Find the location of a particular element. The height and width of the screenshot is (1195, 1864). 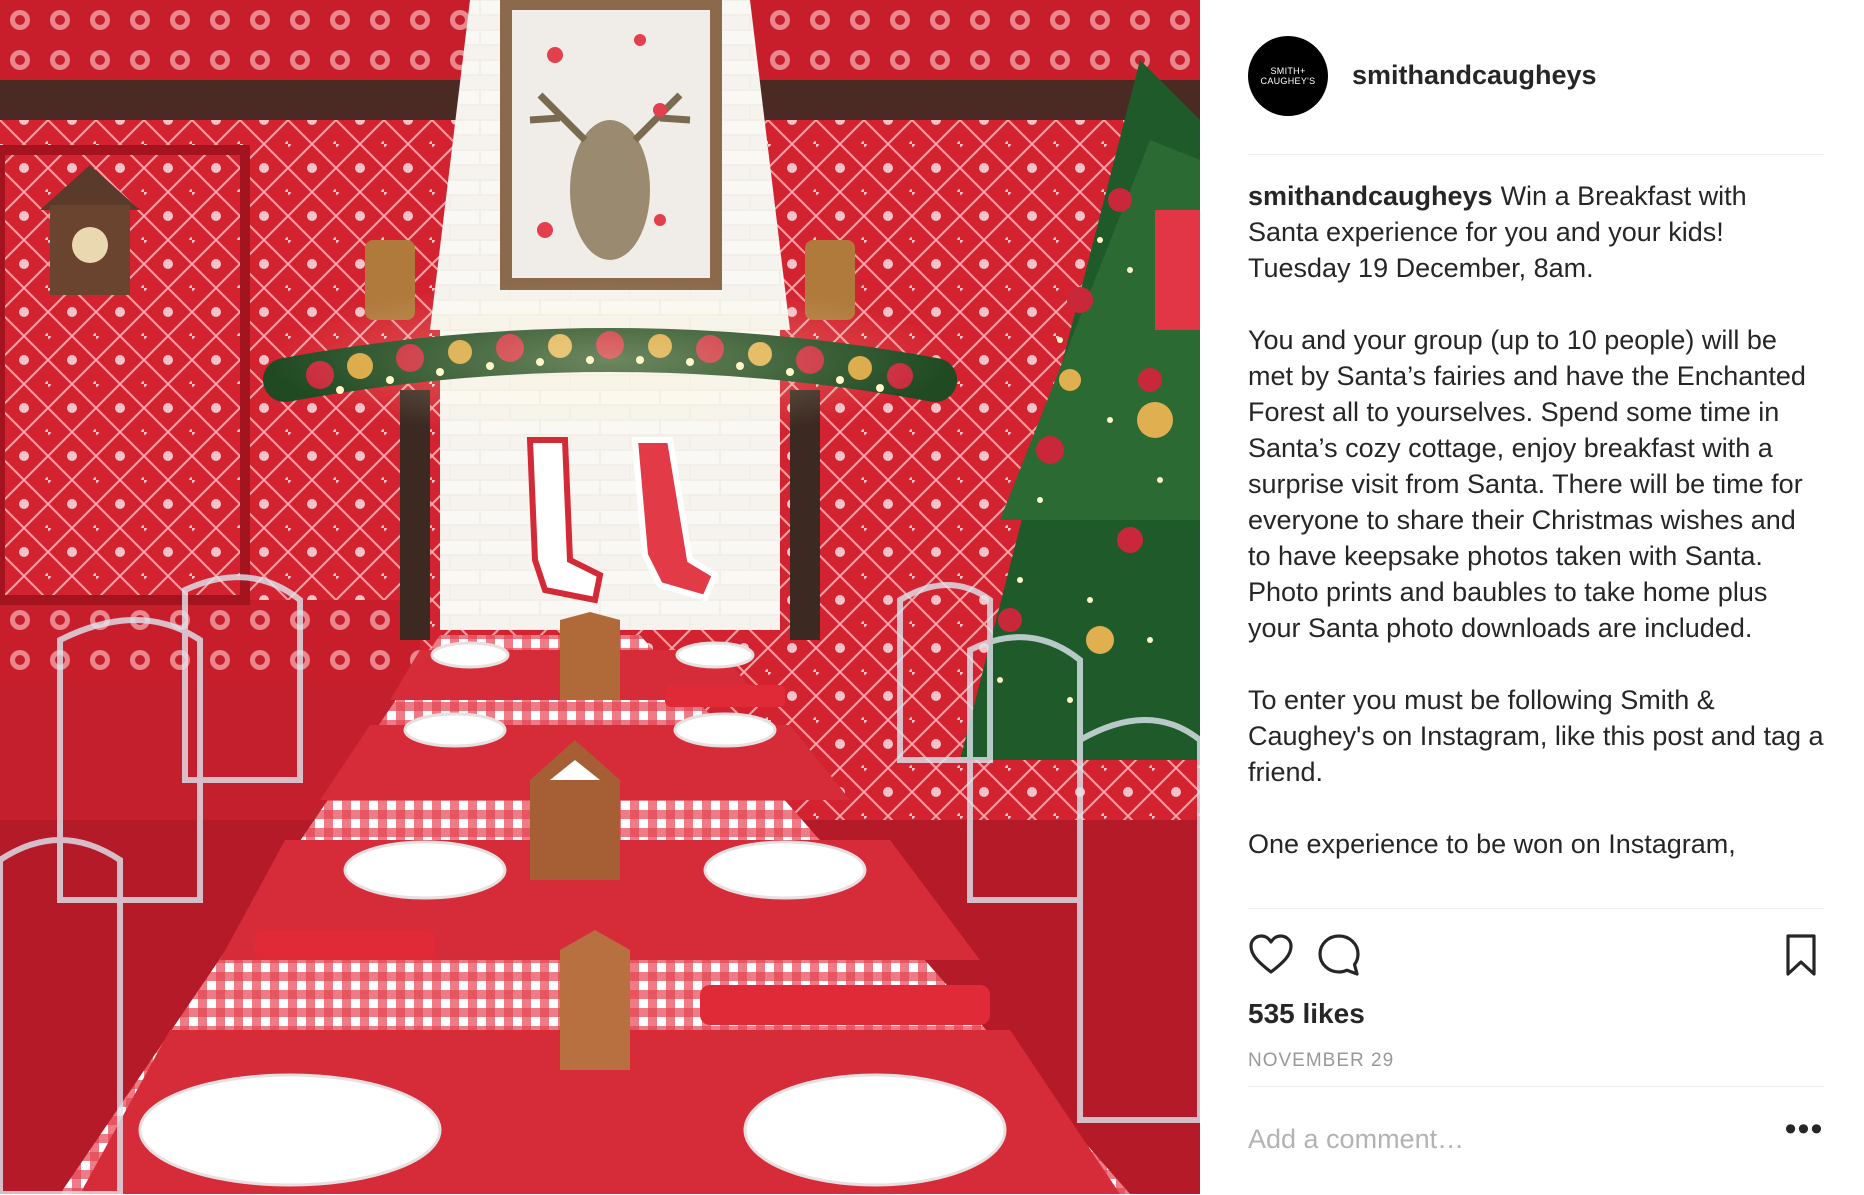

comment-bar: ••• is located at coordinates (1536, 1140).